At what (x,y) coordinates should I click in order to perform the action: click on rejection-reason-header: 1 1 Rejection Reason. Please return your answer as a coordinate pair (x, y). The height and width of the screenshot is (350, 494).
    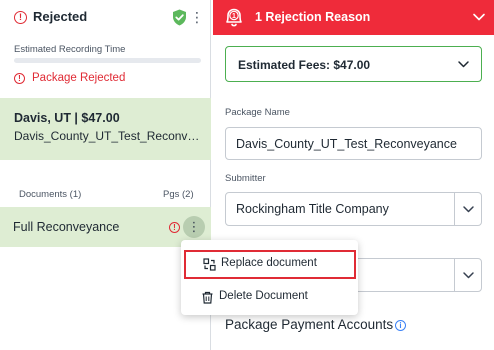
    Looking at the image, I should click on (353, 17).